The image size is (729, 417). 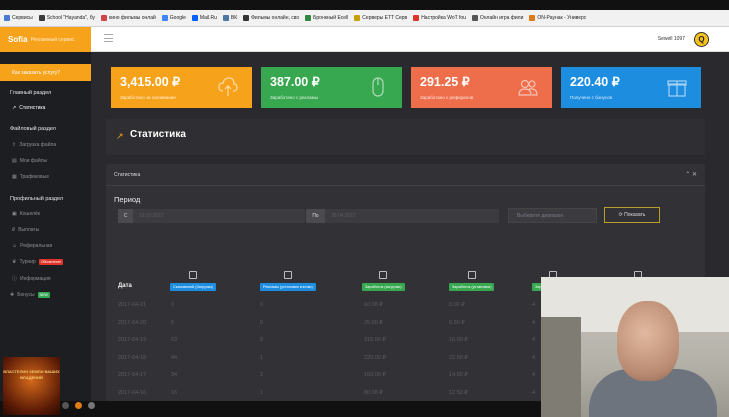 I want to click on table-row: 2017-04-18 44 1 220.00 ₽ 22.50 ₽ 4, so click(x=321, y=359).